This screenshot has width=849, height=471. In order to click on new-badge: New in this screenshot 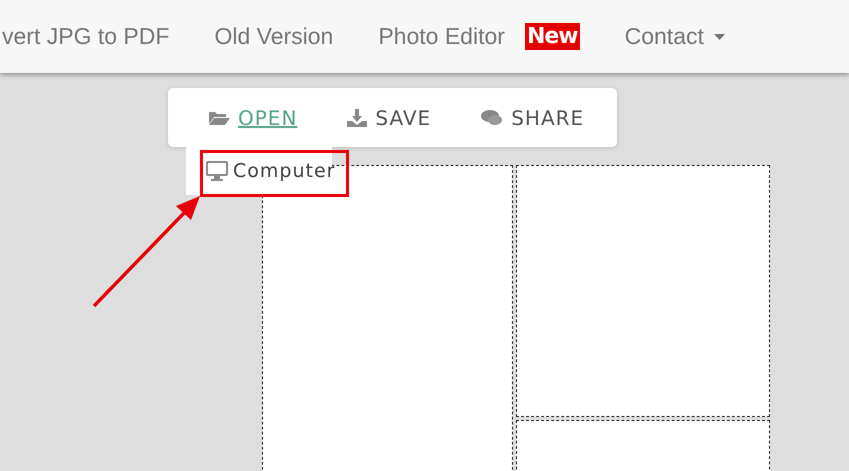, I will do `click(552, 36)`.